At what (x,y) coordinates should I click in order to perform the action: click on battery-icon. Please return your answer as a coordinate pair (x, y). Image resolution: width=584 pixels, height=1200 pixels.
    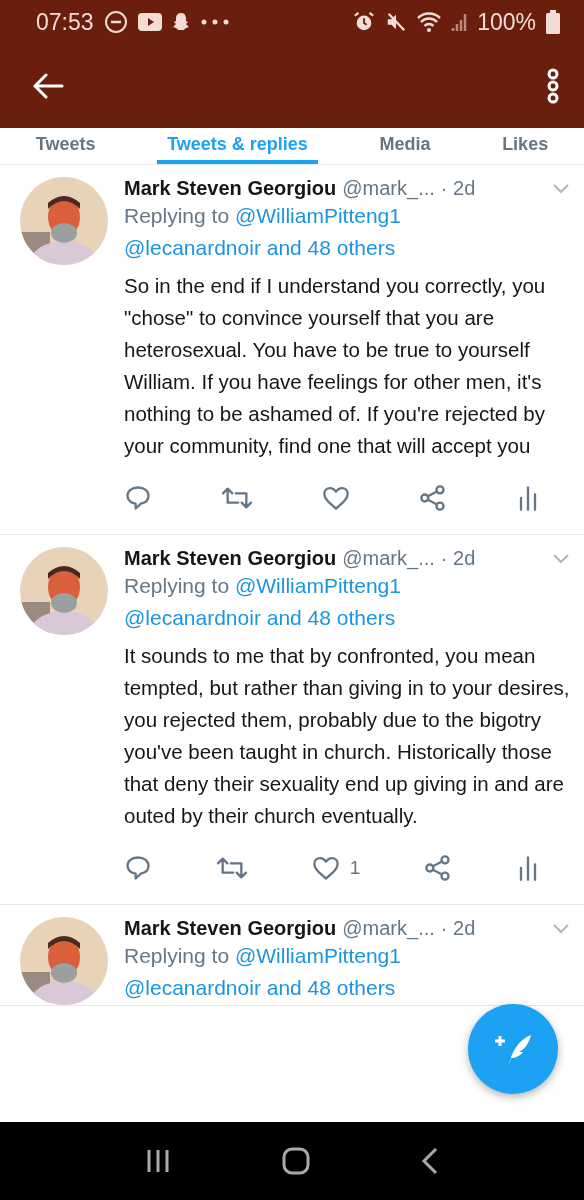
    Looking at the image, I should click on (553, 22).